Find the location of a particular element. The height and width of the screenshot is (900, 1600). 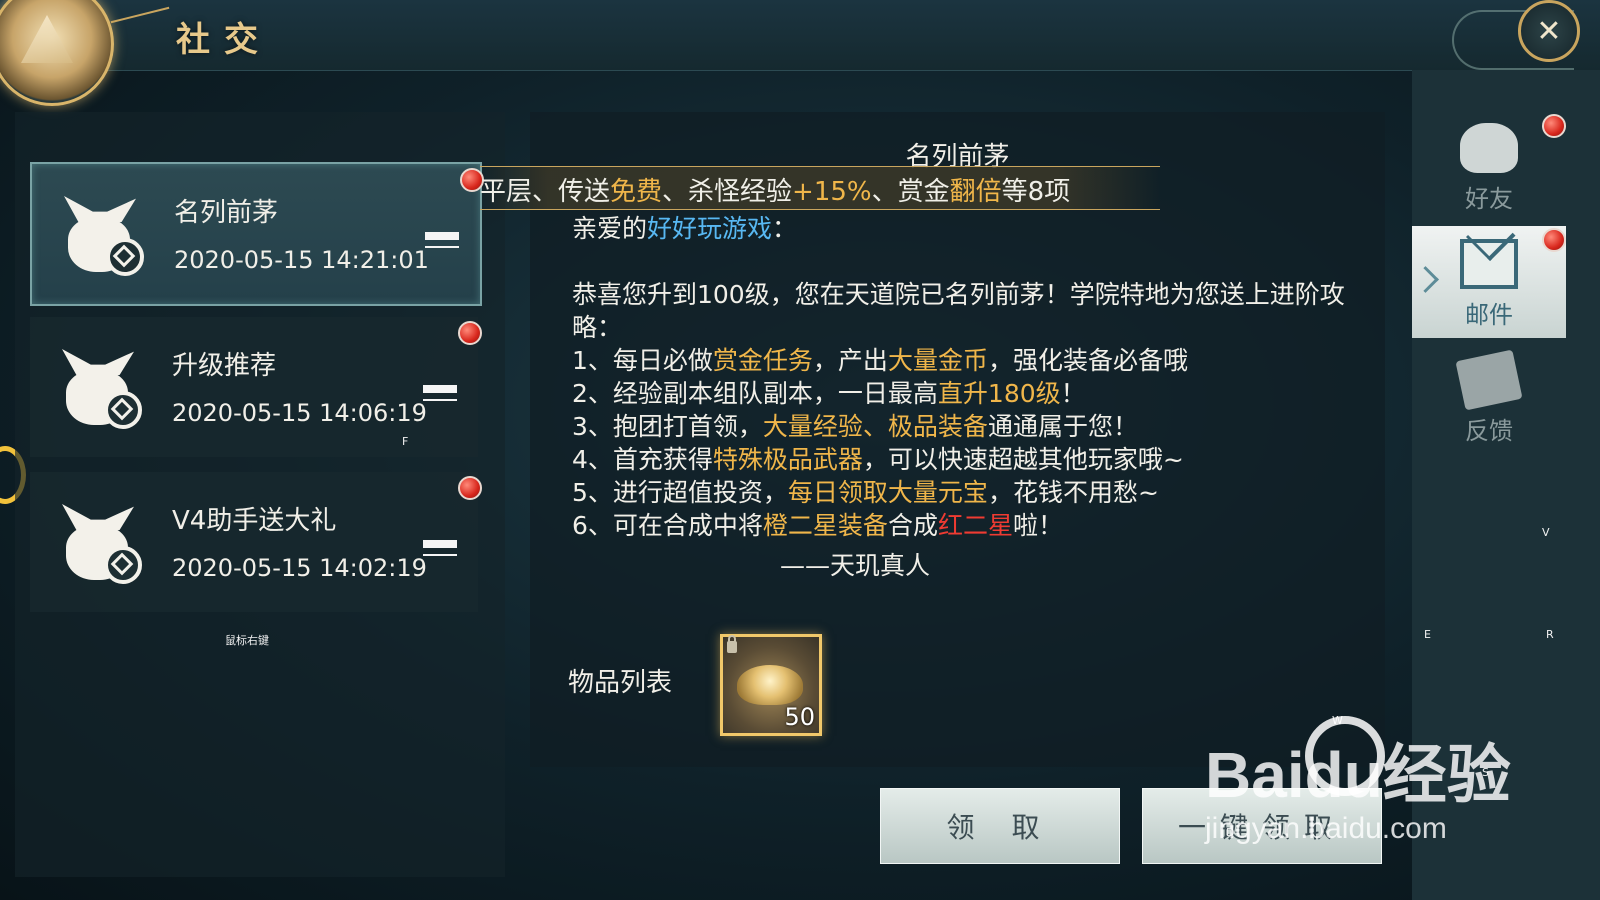

mail-item-date: 2020-05-15 14:21:01 is located at coordinates (301, 260).